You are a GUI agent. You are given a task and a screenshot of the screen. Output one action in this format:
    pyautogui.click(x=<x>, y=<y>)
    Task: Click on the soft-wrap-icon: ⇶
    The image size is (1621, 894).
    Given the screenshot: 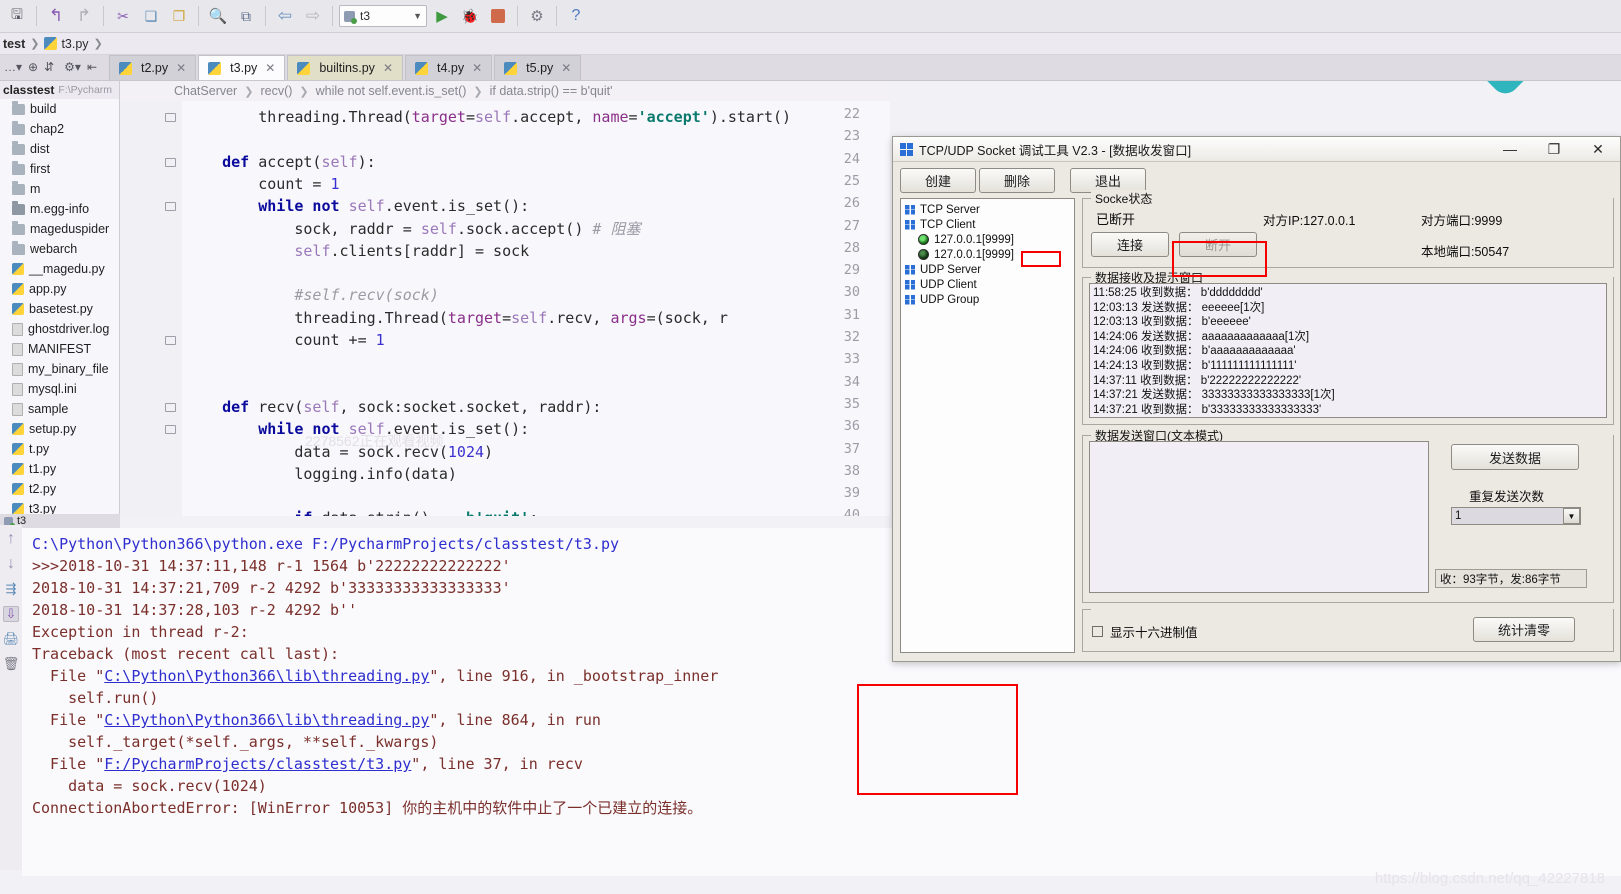 What is the action you would take?
    pyautogui.click(x=11, y=589)
    